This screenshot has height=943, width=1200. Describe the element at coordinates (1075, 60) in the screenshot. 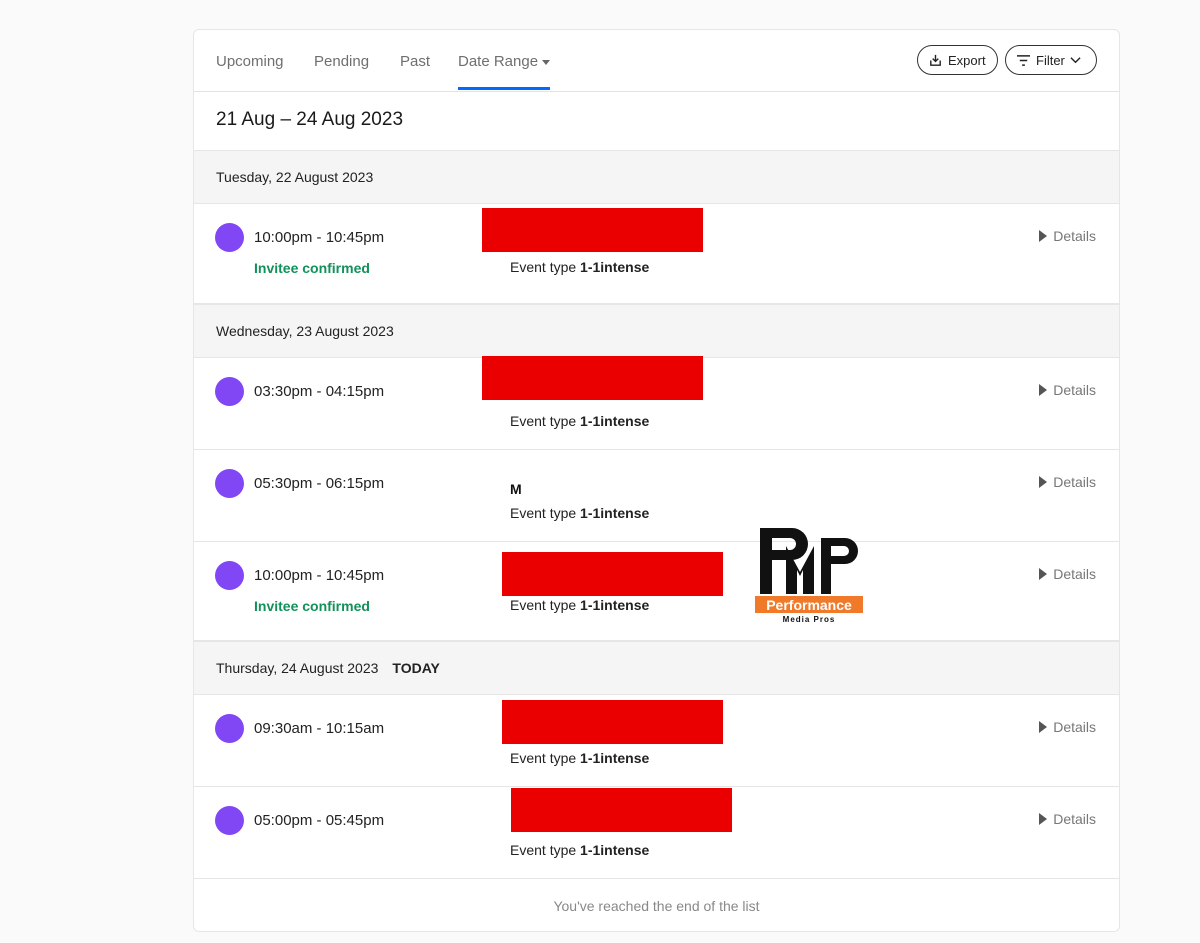

I see `chevron-down-icon` at that location.